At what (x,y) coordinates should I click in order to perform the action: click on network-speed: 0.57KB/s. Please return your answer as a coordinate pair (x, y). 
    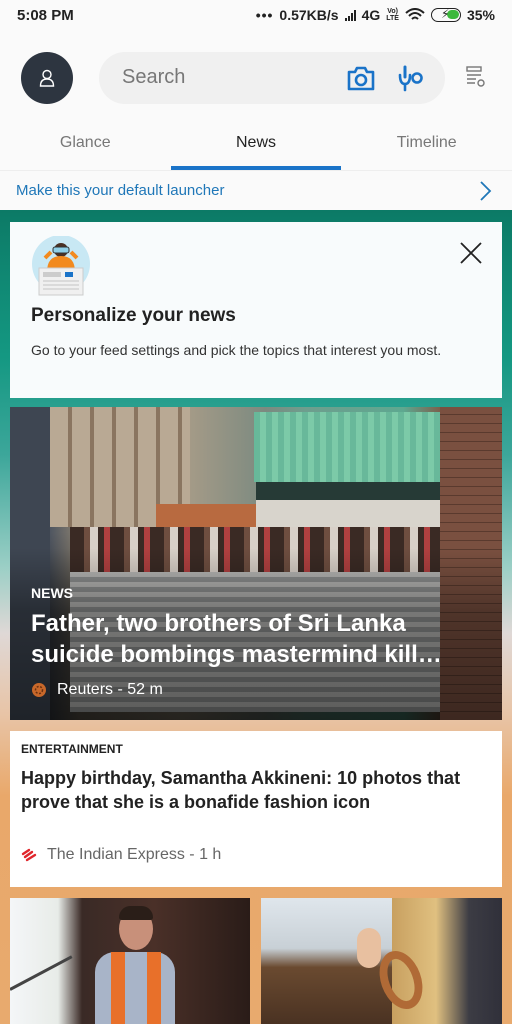
    Looking at the image, I should click on (309, 15).